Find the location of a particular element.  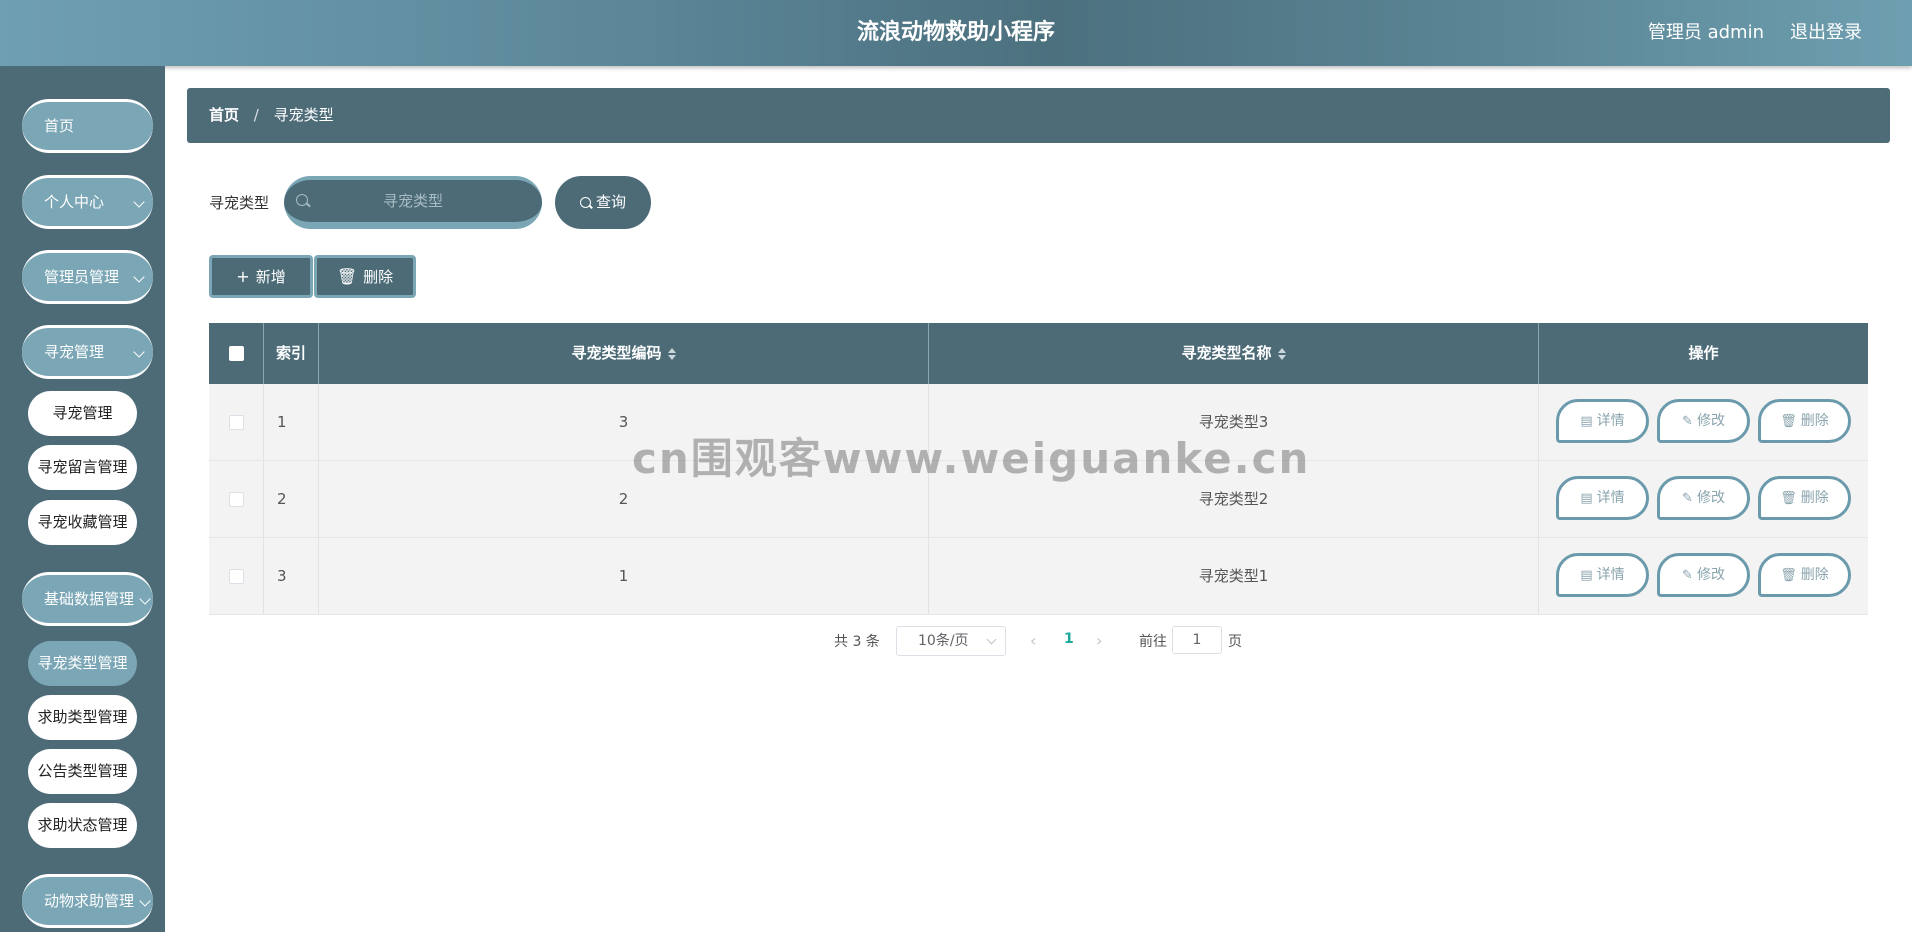

select-all-checkbox is located at coordinates (236, 353).